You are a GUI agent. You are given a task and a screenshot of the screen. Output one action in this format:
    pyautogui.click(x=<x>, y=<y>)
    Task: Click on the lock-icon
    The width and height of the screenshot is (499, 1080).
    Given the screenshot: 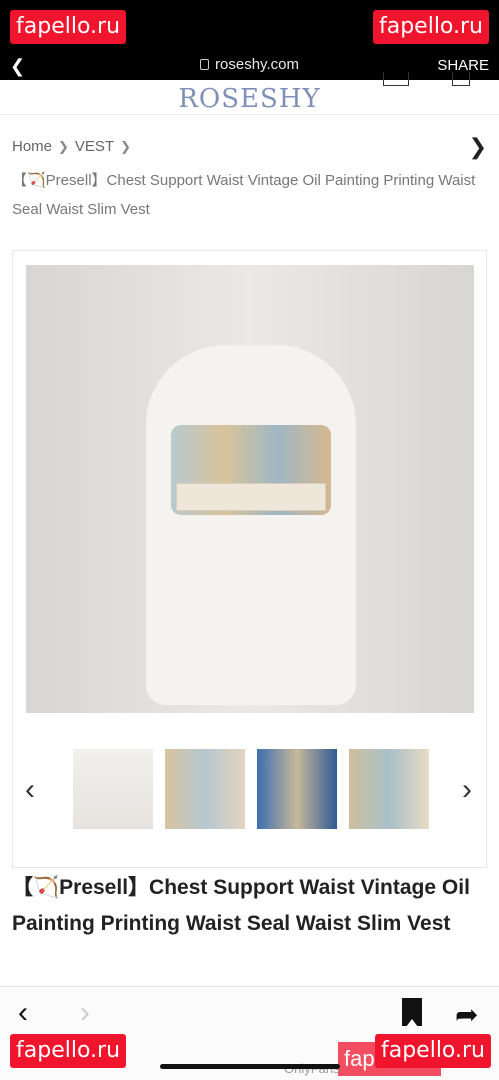 What is the action you would take?
    pyautogui.click(x=205, y=64)
    